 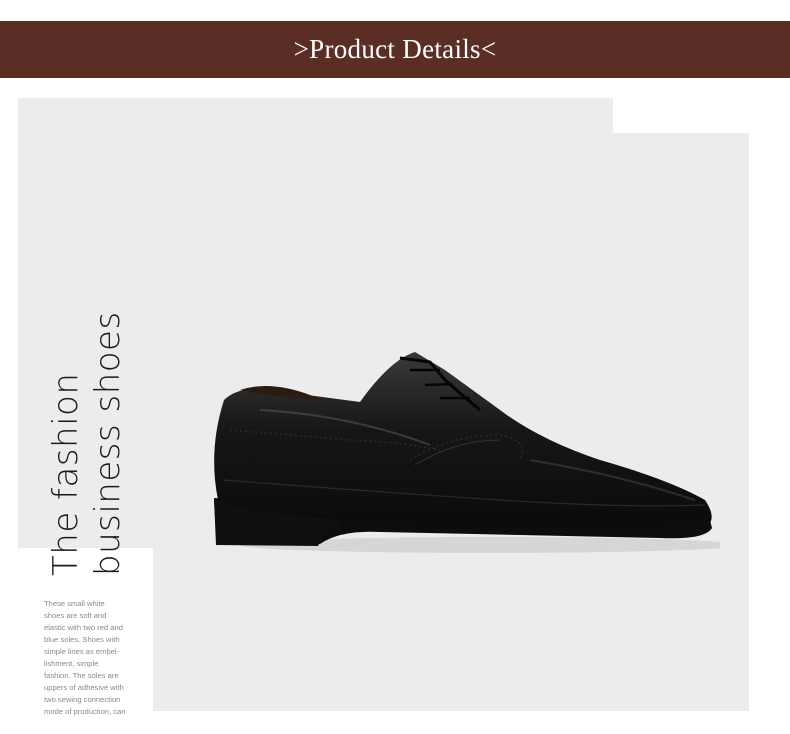 I want to click on header-bar: >Product Details<, so click(x=395, y=49).